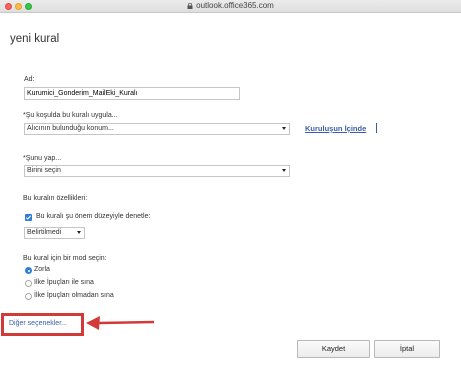  What do you see at coordinates (132, 93) in the screenshot?
I see `rule-name-input: Kurumici_Gonderim_MailEki_Kuralı` at bounding box center [132, 93].